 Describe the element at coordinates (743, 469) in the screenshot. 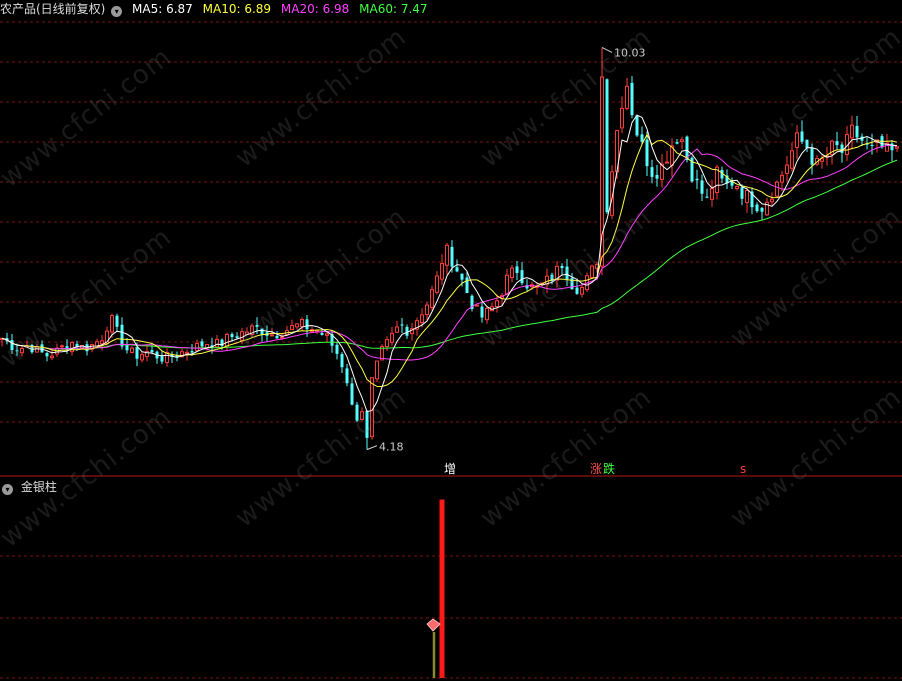

I see `signal-s: s` at that location.